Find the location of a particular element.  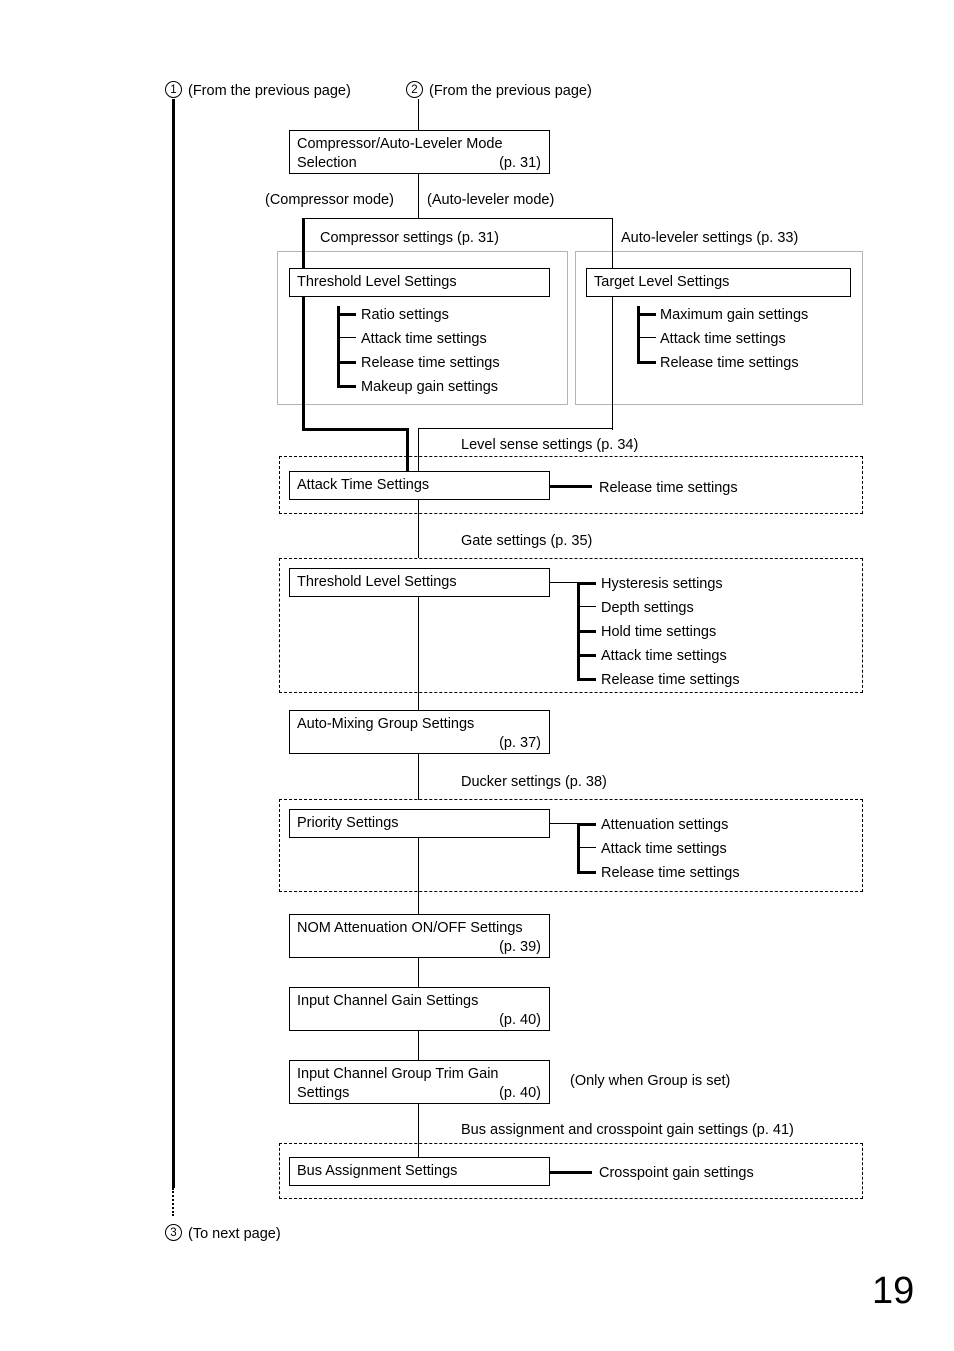

attack-time-settings-box: Attack Time Settings is located at coordinates (419, 485).